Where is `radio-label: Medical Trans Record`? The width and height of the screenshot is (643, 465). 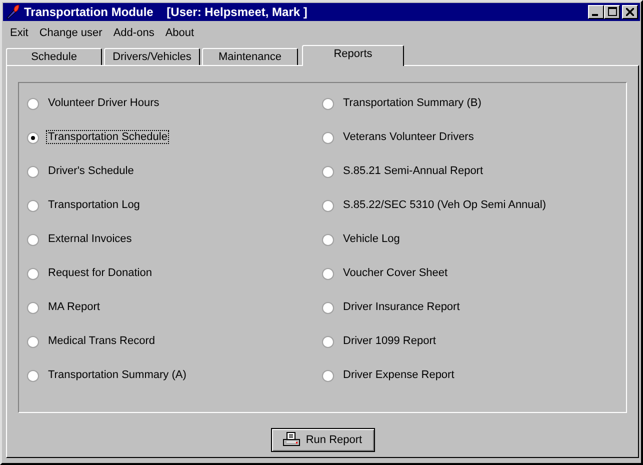
radio-label: Medical Trans Record is located at coordinates (101, 341).